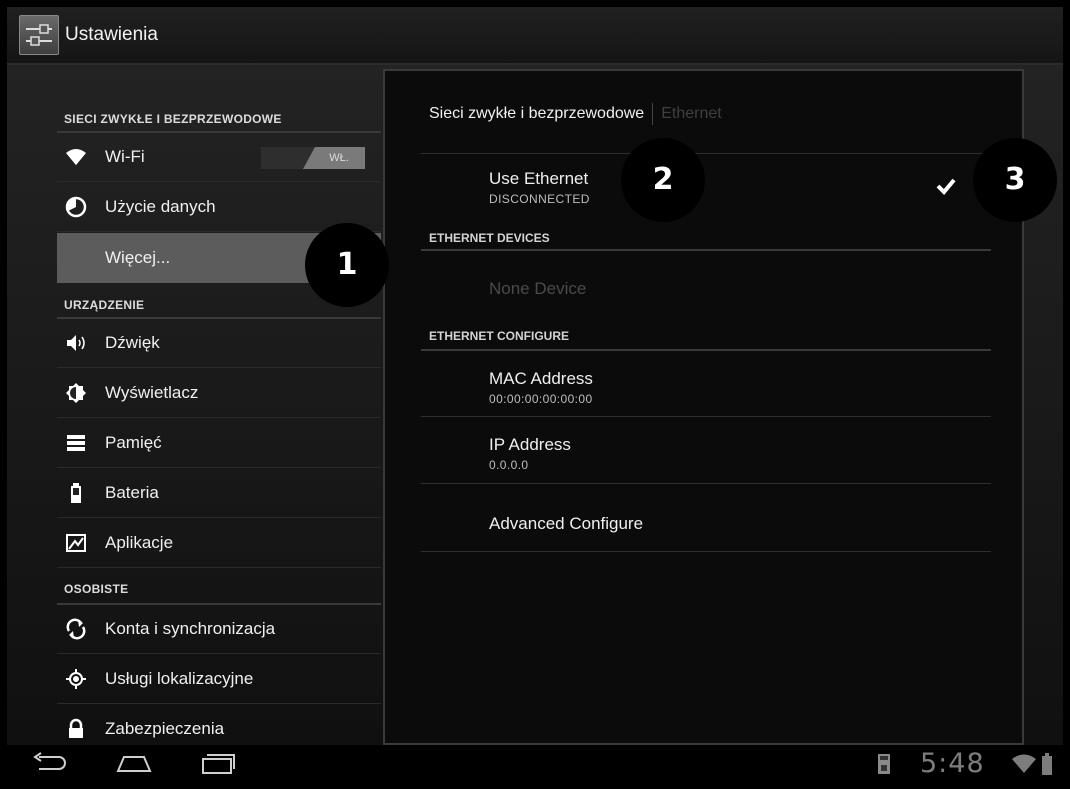 The height and width of the screenshot is (789, 1070). Describe the element at coordinates (535, 36) in the screenshot. I see `action-bar: Ustawienia` at that location.